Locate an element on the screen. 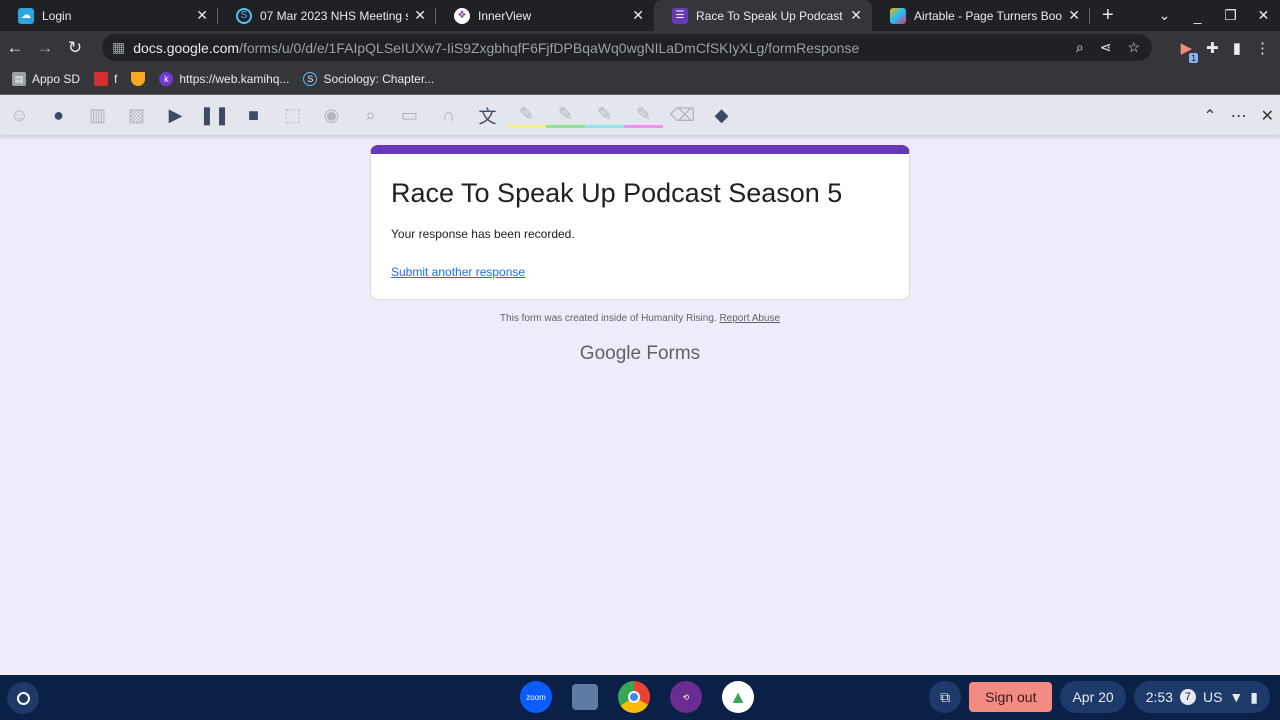 This screenshot has height=720, width=1280. zoom-icon: ⌕ is located at coordinates (1080, 47).